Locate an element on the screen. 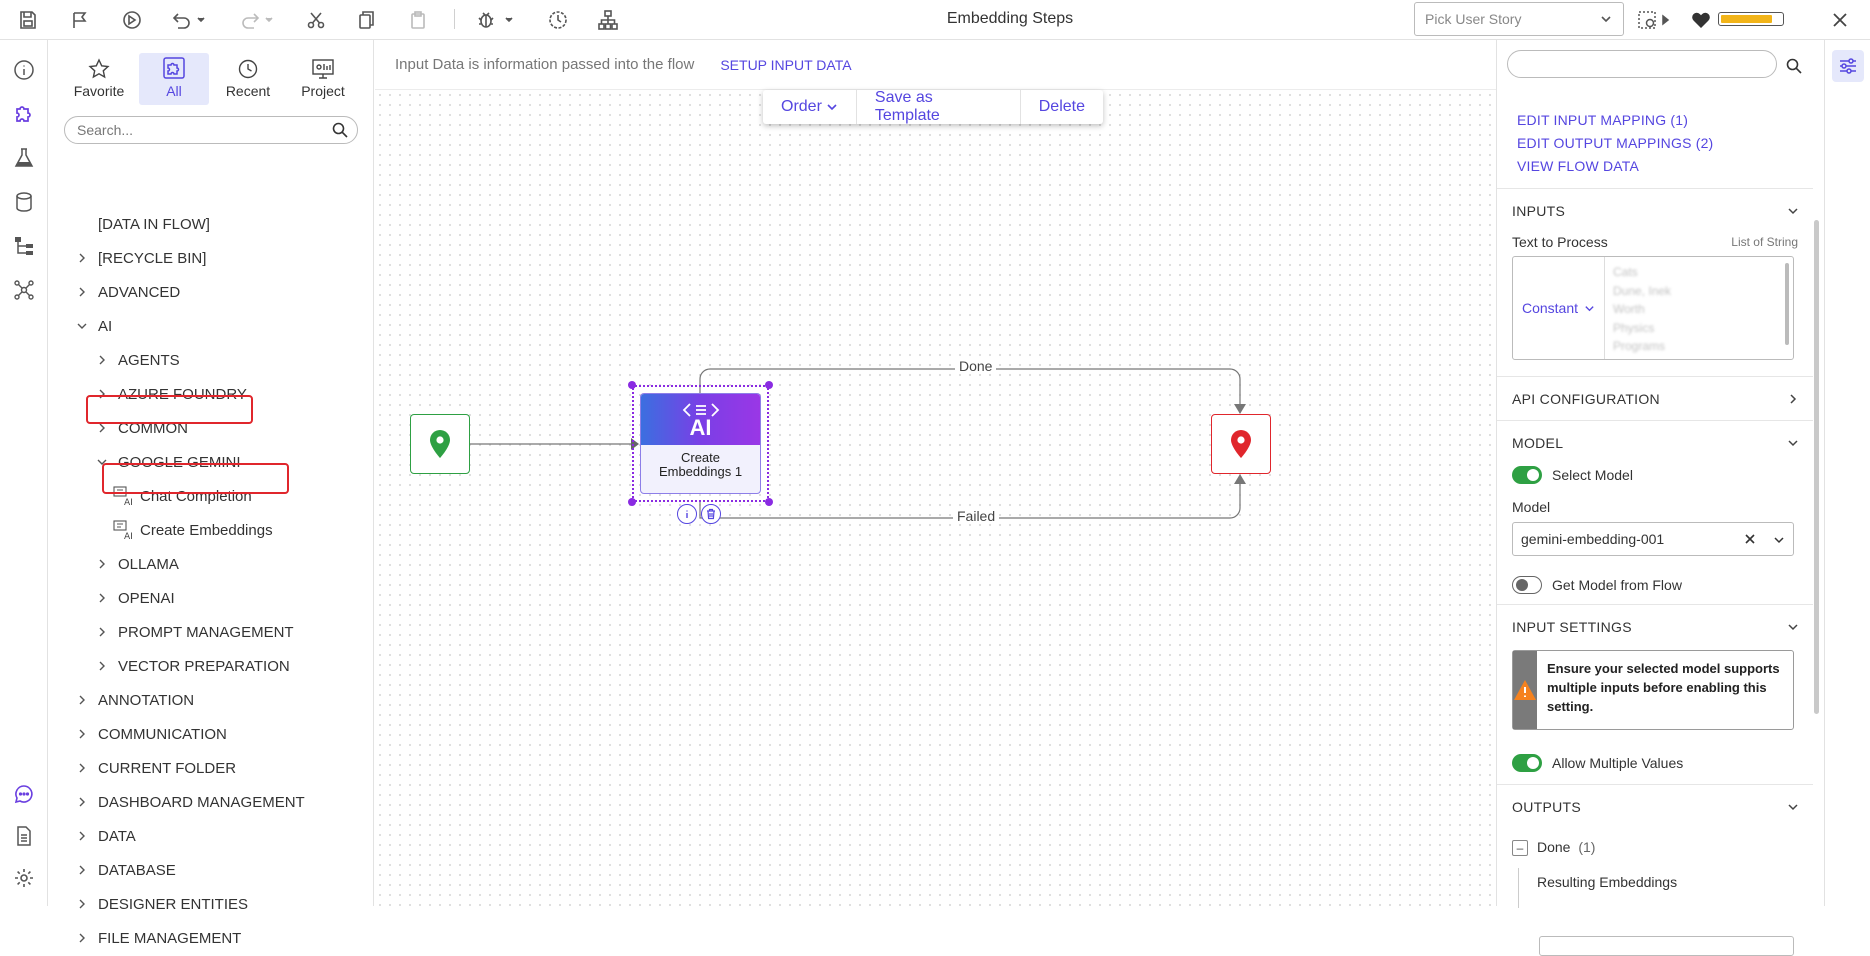 The height and width of the screenshot is (956, 1870). copy-icon is located at coordinates (366, 20).